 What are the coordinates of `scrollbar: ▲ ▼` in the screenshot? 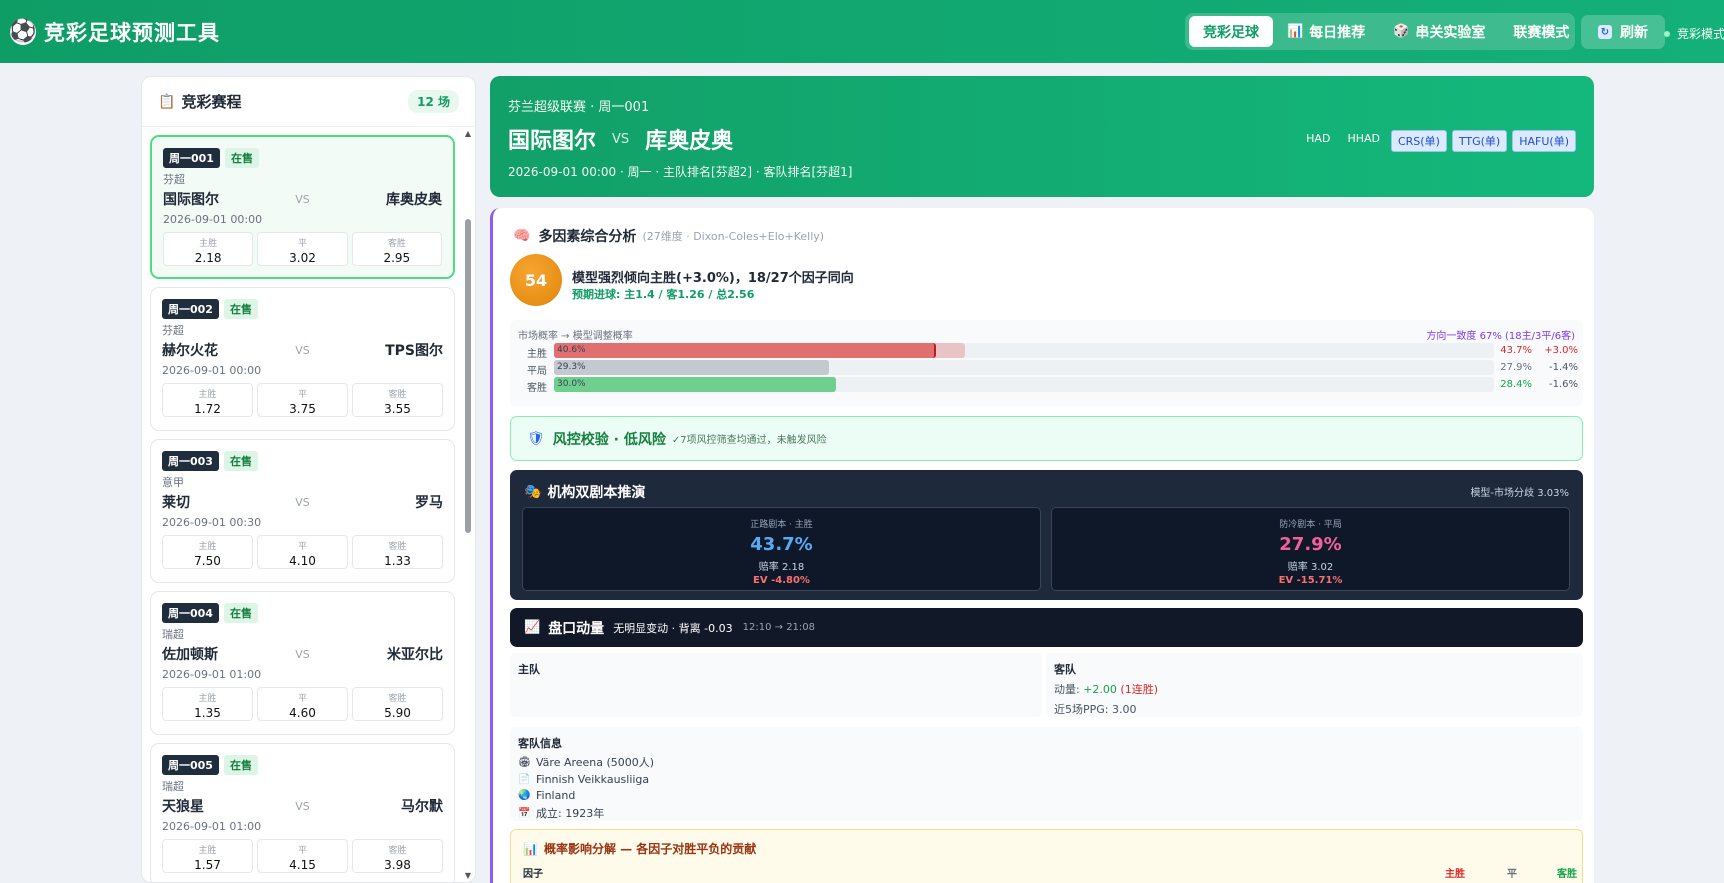 It's located at (468, 505).